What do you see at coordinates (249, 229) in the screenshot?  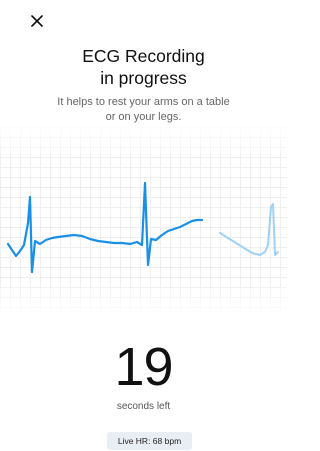 I see `ecg-trace-faded` at bounding box center [249, 229].